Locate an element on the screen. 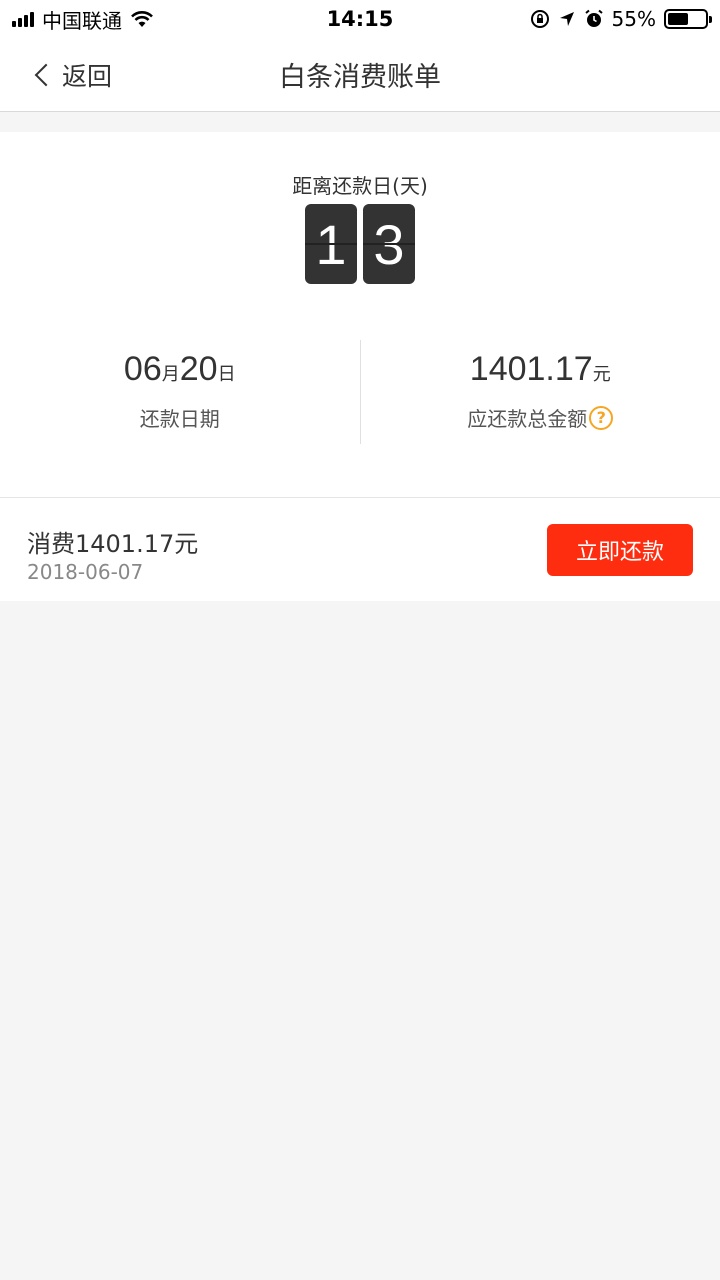 This screenshot has width=720, height=1280. total-amount-label: 应还款总金额 is located at coordinates (527, 419).